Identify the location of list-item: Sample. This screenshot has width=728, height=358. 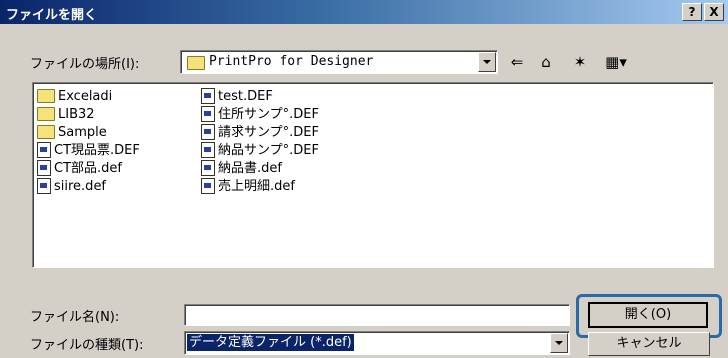
(72, 133).